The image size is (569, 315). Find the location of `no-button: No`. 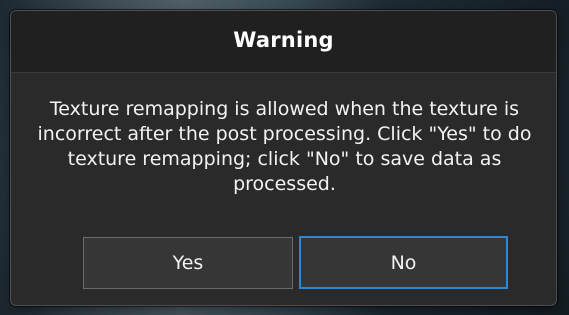

no-button: No is located at coordinates (403, 262).